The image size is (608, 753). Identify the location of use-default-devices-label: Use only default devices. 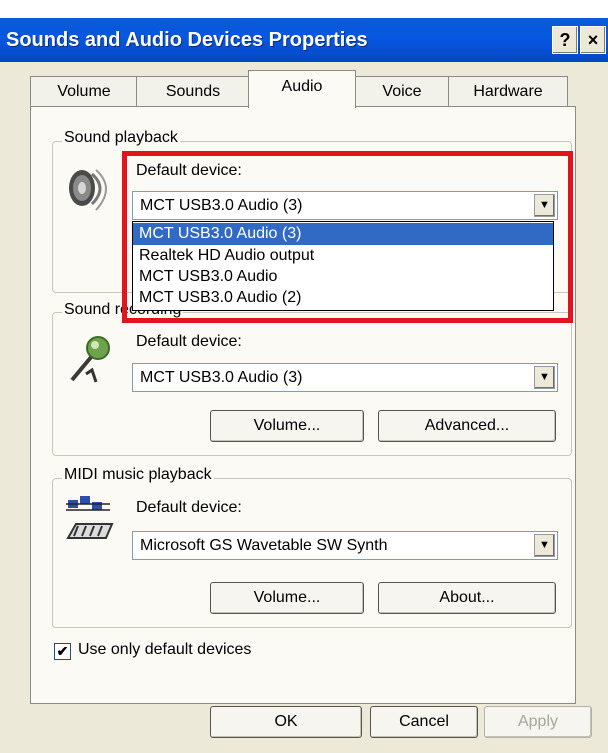
(164, 650).